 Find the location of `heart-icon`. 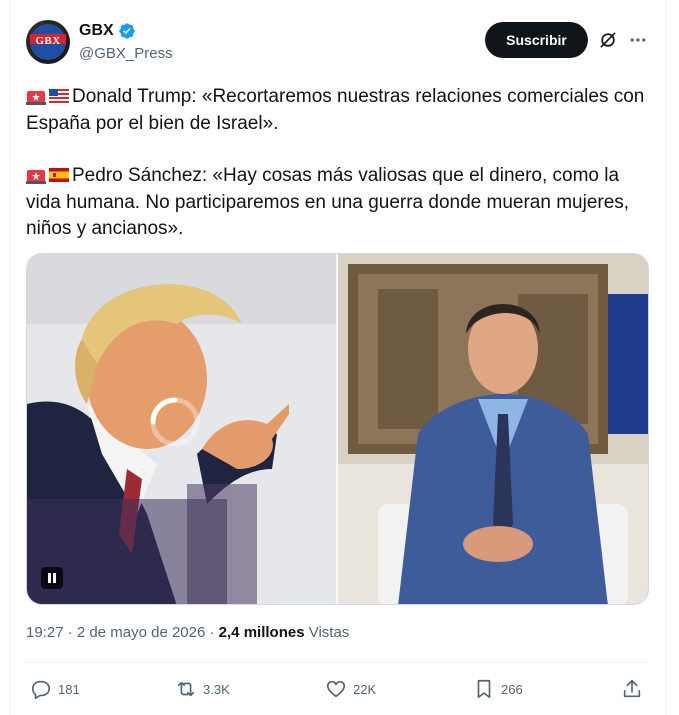

heart-icon is located at coordinates (336, 689).